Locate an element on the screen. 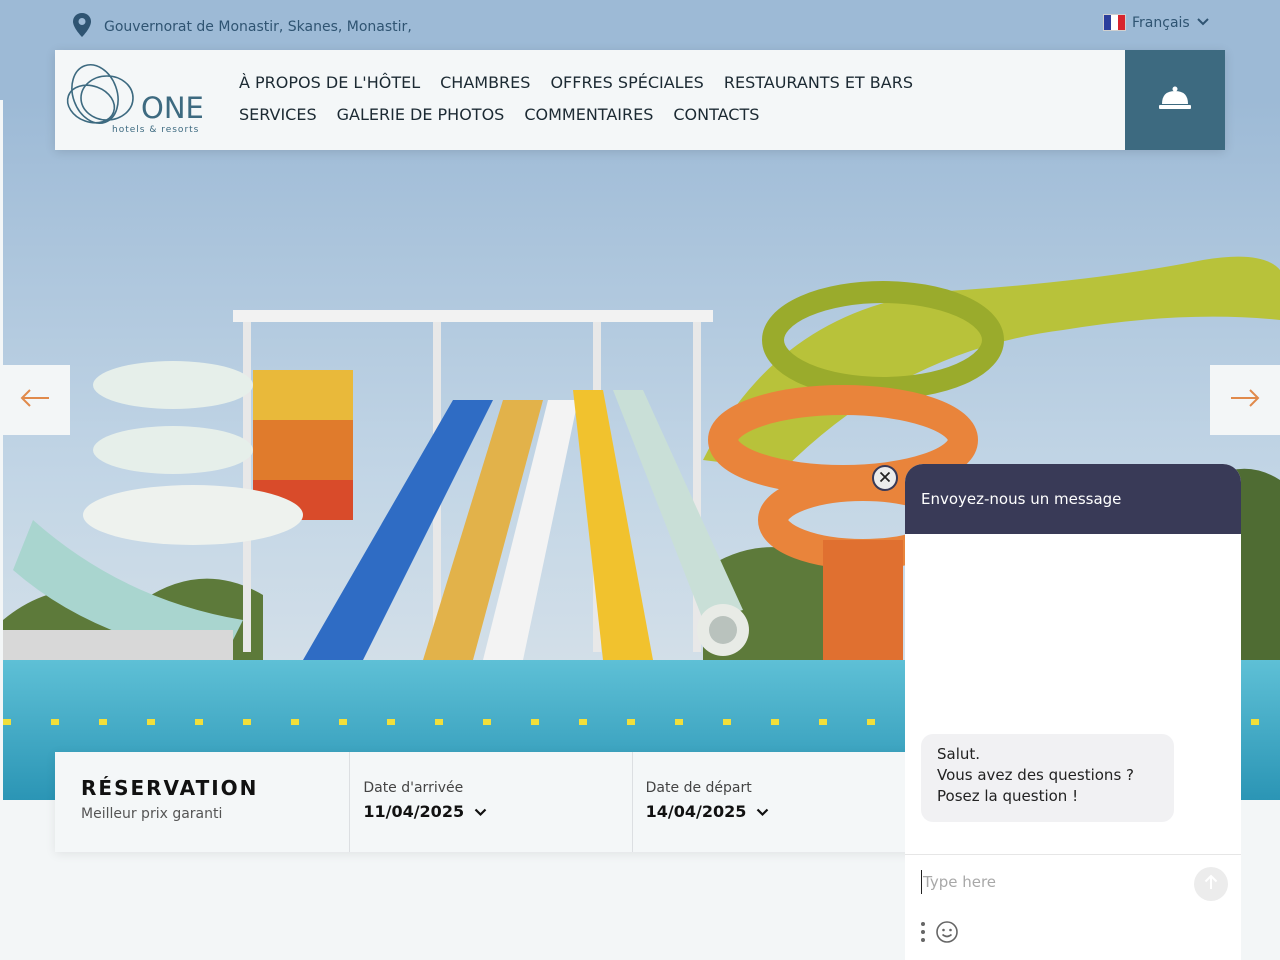  arrival-date-value-row: 11/04/2025 is located at coordinates (497, 811).